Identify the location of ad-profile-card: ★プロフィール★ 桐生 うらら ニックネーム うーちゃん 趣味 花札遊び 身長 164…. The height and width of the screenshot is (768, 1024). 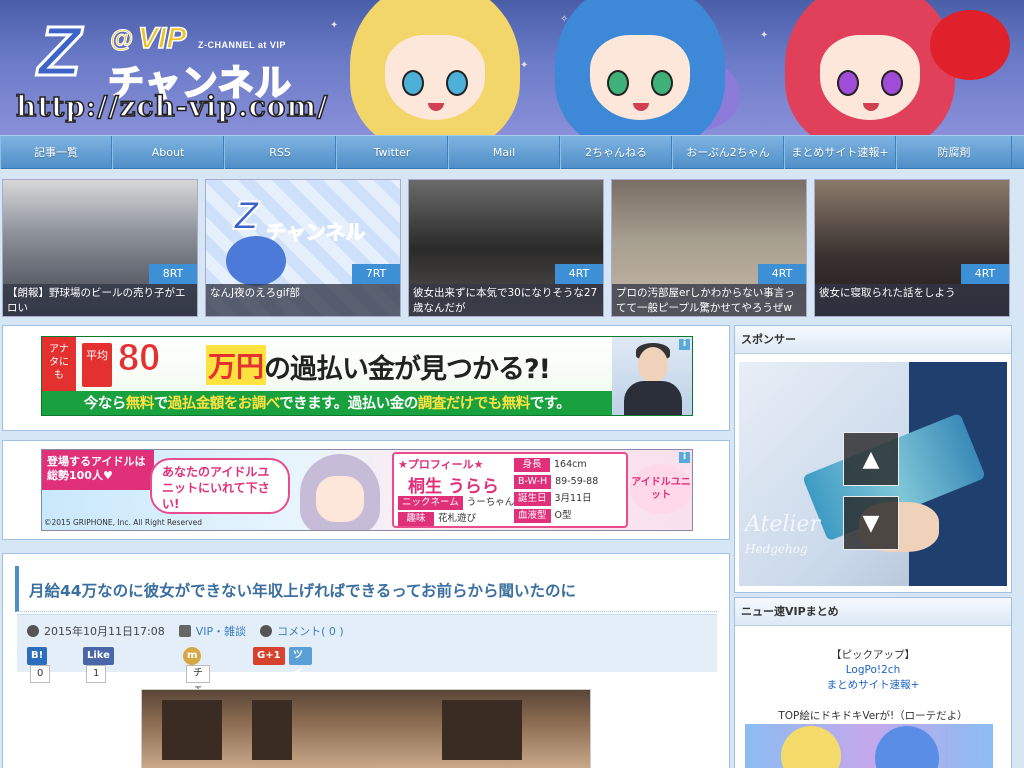
(510, 490).